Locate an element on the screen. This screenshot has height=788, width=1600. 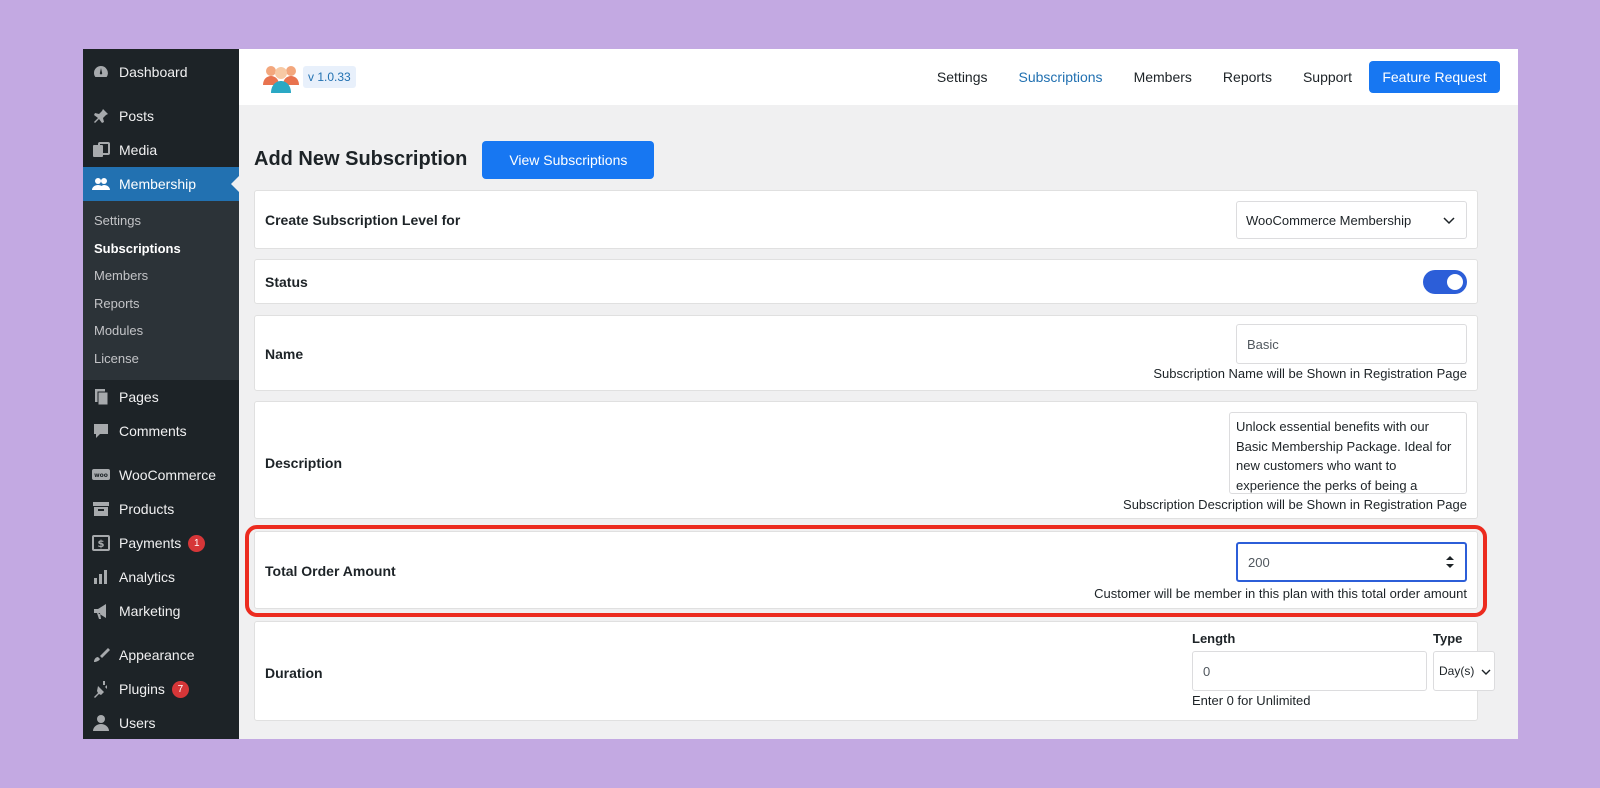
sidebar-item-label: Users is located at coordinates (137, 723).